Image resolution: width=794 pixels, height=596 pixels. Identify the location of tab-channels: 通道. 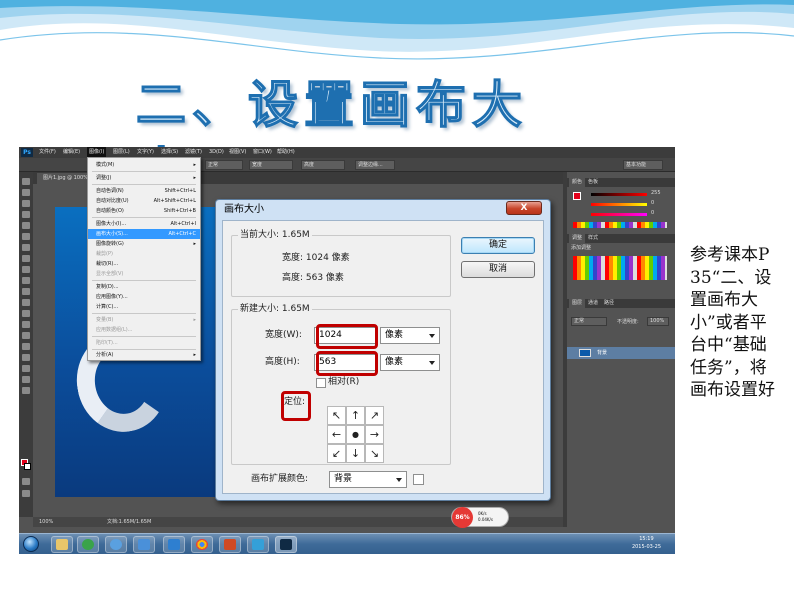
(593, 303).